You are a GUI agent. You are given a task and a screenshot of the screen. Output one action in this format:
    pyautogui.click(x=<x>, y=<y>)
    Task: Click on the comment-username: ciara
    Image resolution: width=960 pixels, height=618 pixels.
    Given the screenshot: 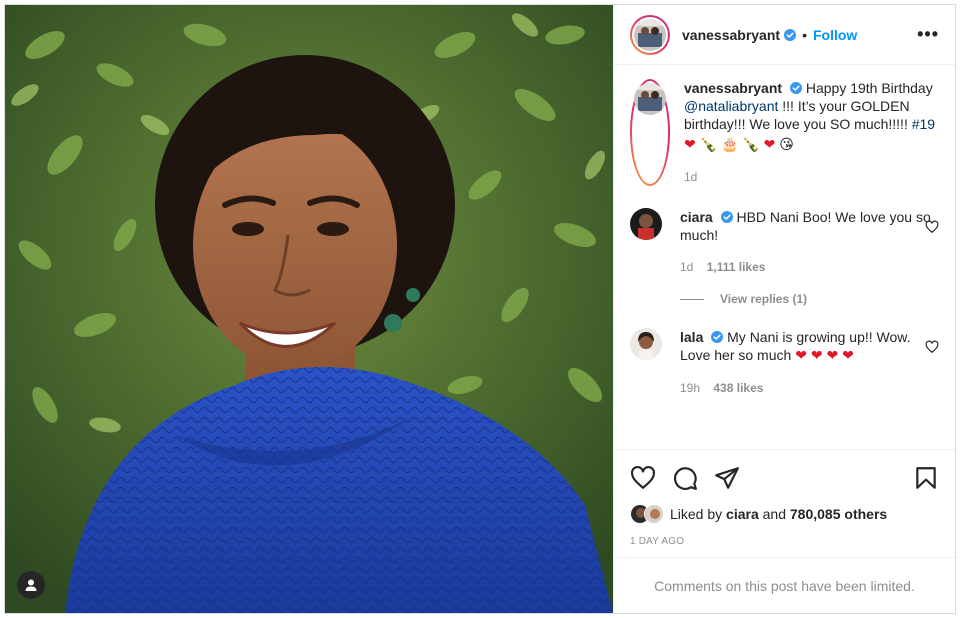 What is the action you would take?
    pyautogui.click(x=696, y=217)
    